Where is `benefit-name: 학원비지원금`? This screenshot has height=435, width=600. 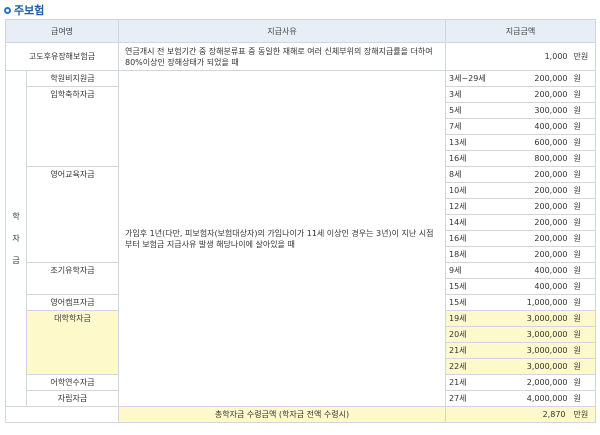
benefit-name: 학원비지원금 is located at coordinates (72, 78).